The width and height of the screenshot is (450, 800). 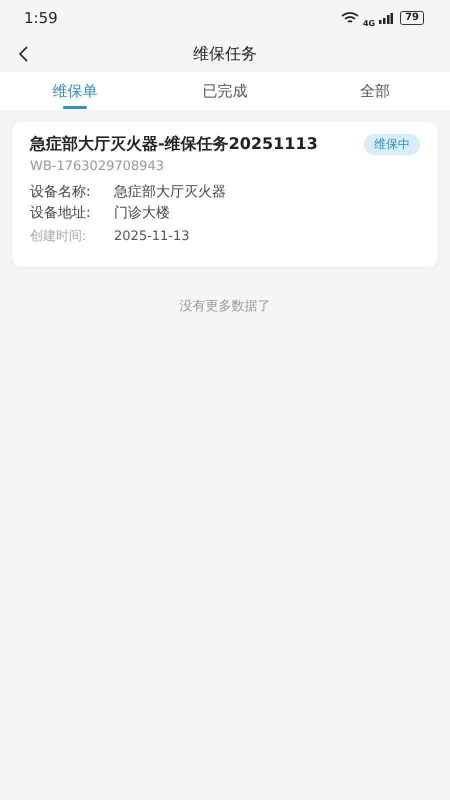 I want to click on field-label: 创建时间:, so click(x=59, y=237).